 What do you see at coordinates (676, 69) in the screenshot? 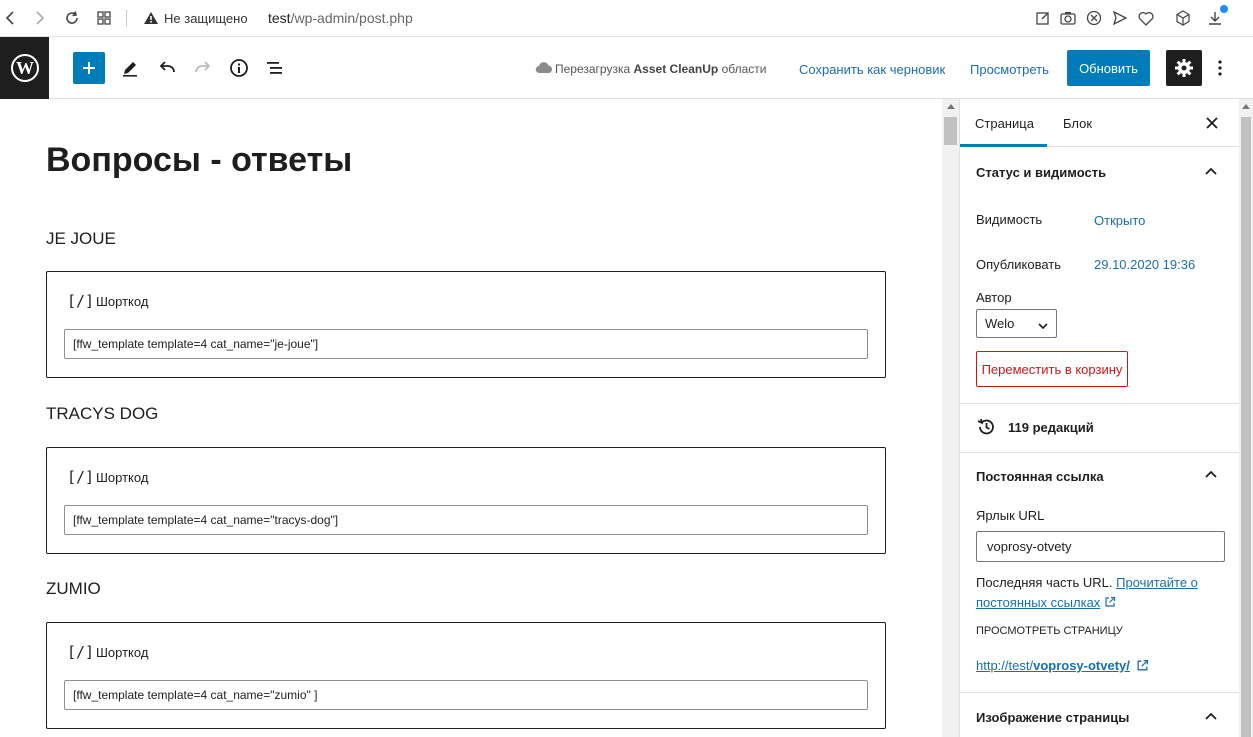
I see `cloud-plugin: Asset CleanUp` at bounding box center [676, 69].